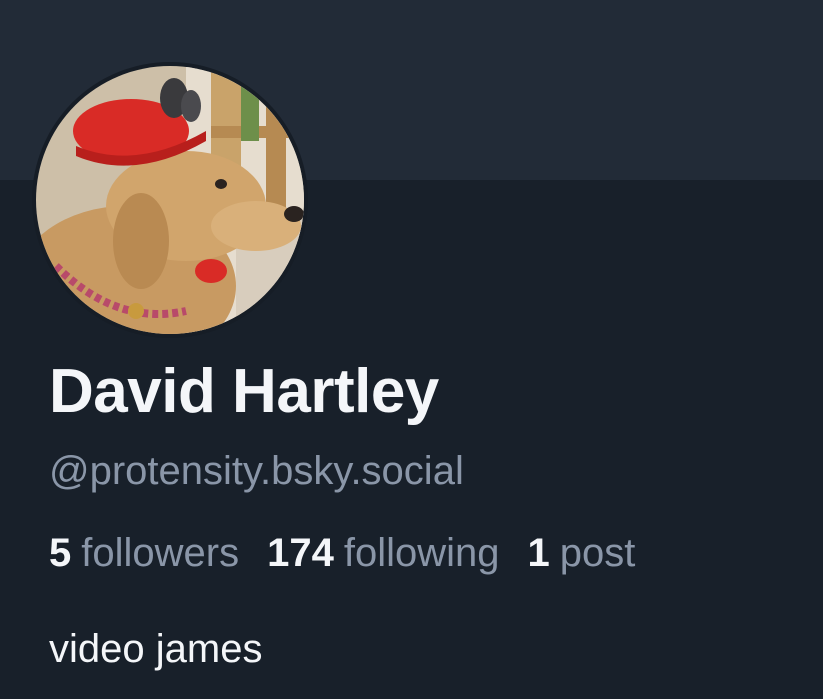 Image resolution: width=823 pixels, height=699 pixels. I want to click on dog-with-red-hat-icon, so click(170, 200).